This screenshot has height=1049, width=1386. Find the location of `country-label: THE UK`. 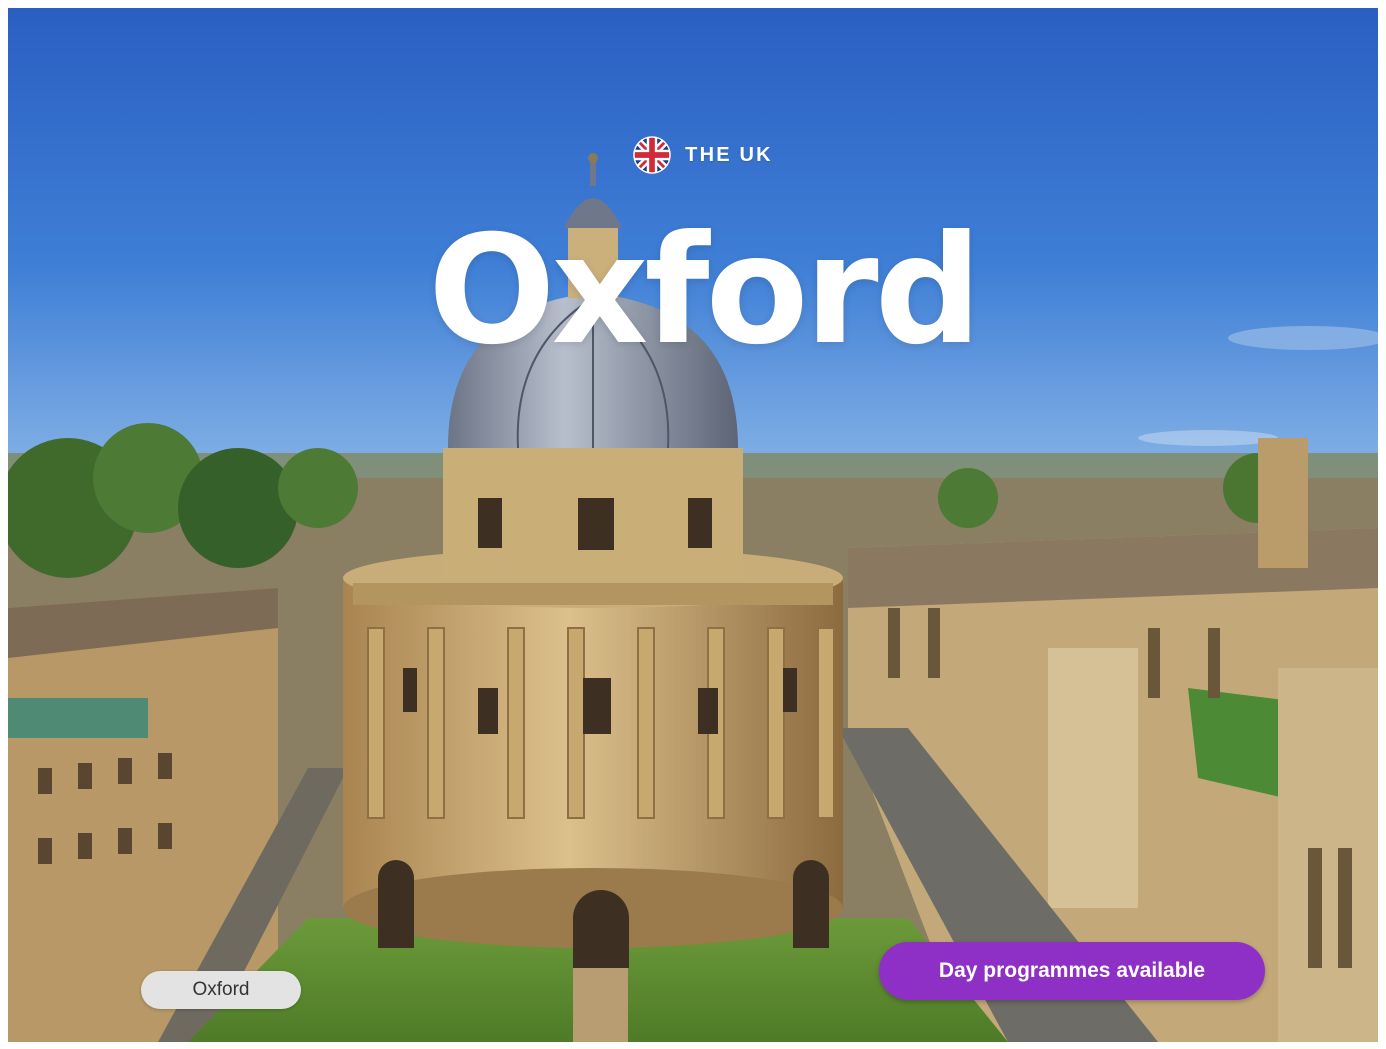

country-label: THE UK is located at coordinates (729, 154).